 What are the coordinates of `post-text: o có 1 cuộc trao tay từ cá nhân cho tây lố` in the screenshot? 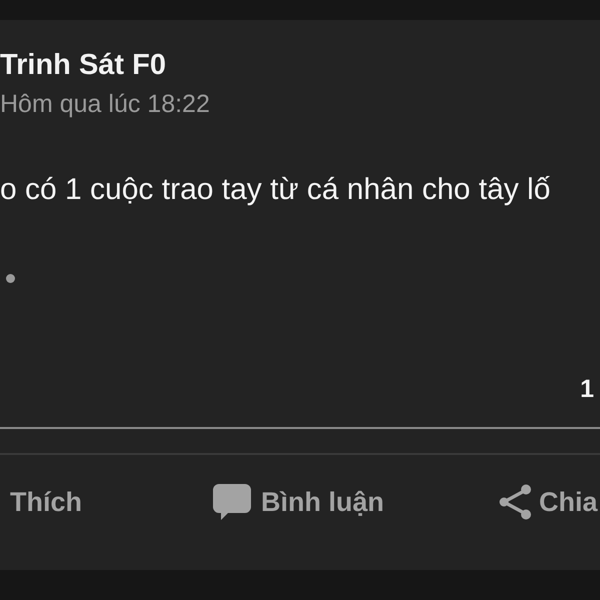 It's located at (275, 190).